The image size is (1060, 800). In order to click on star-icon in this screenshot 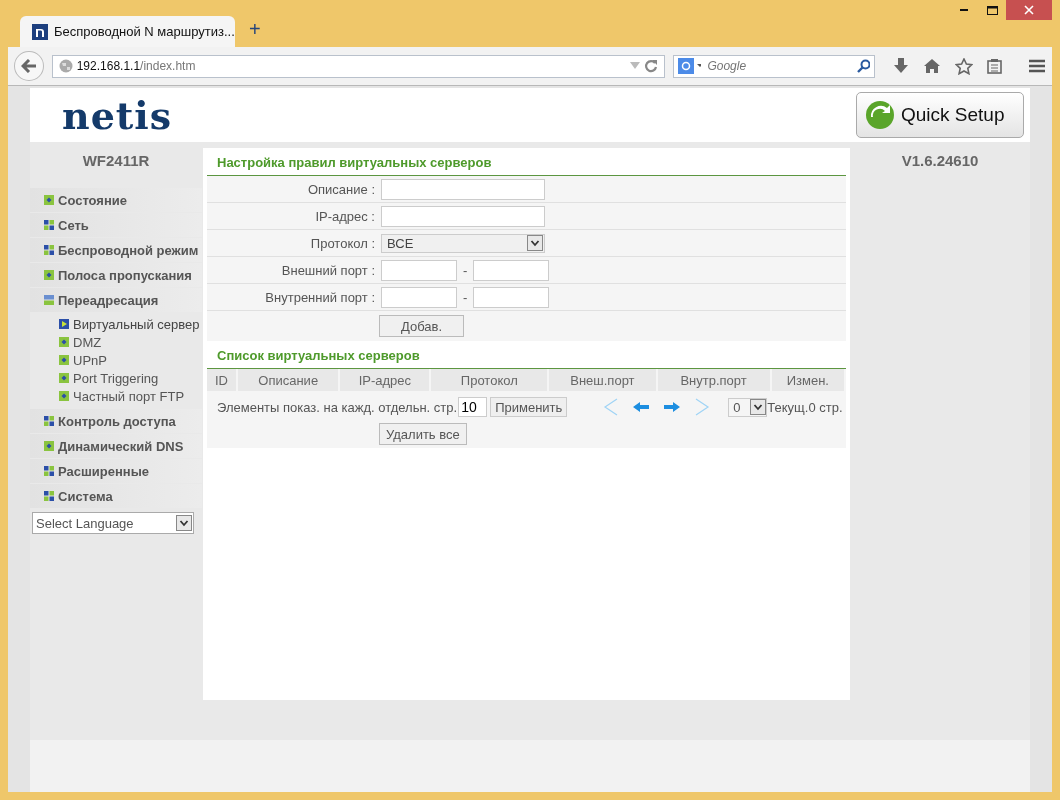, I will do `click(964, 66)`.